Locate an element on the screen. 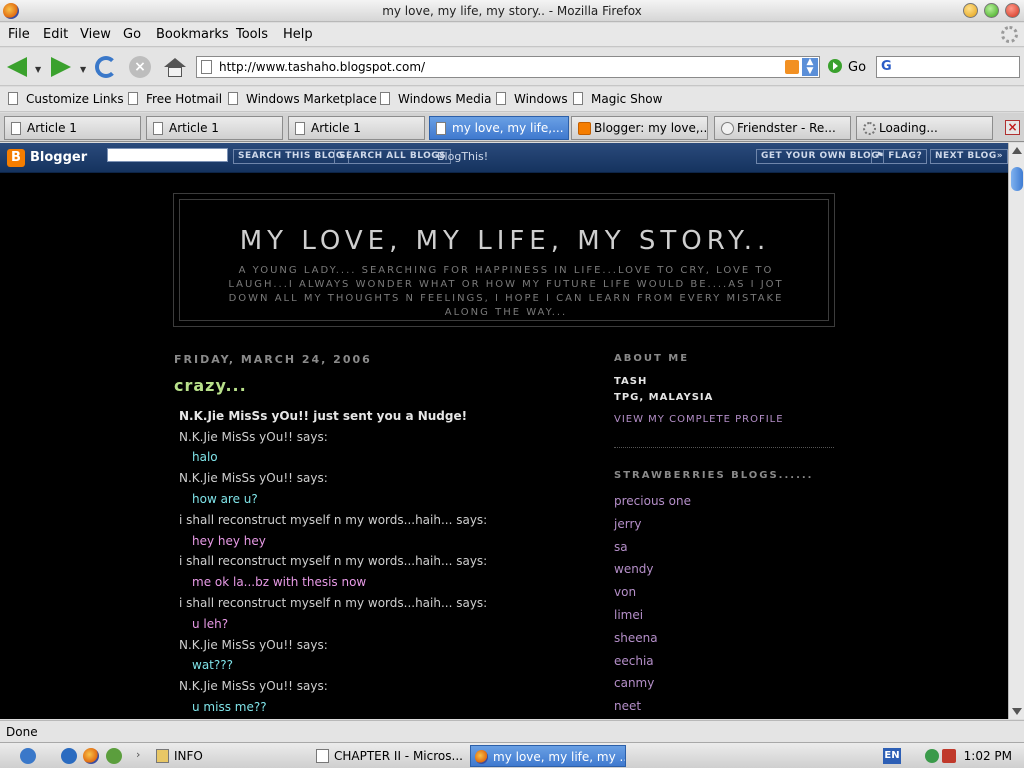 The image size is (1024, 768). go-icon is located at coordinates (835, 66).